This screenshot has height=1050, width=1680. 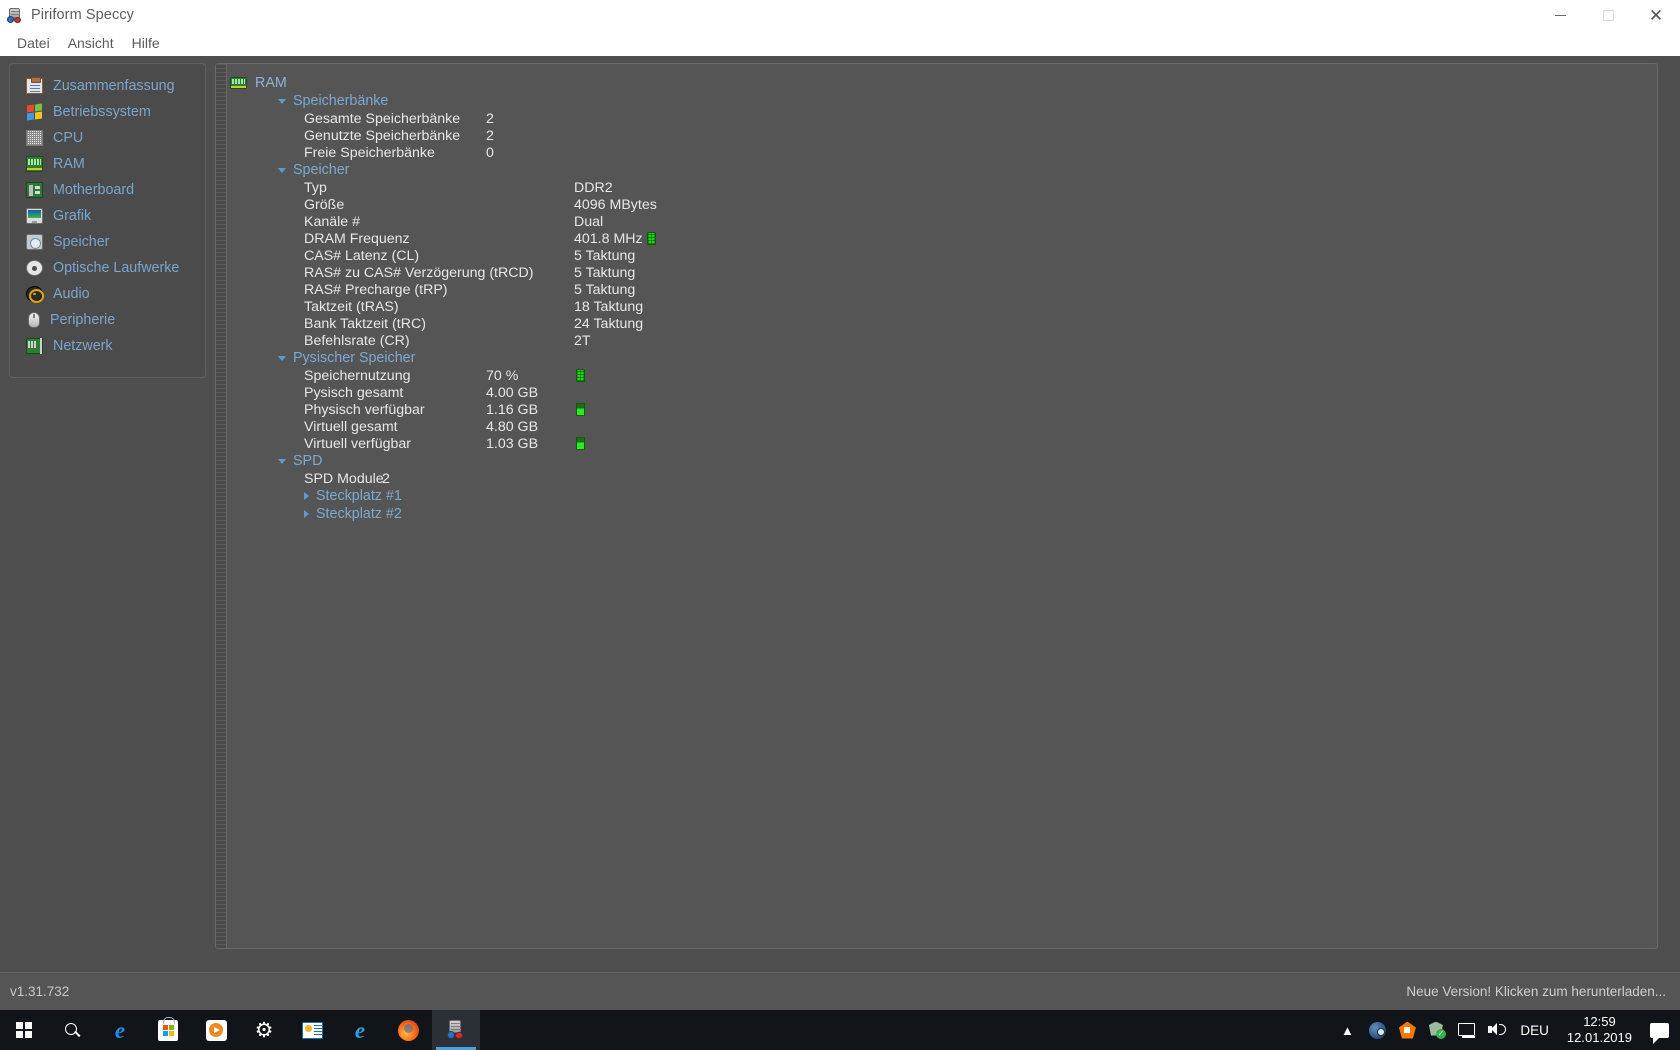 I want to click on sidebar-item-motherboard: Motherboard, so click(x=107, y=190).